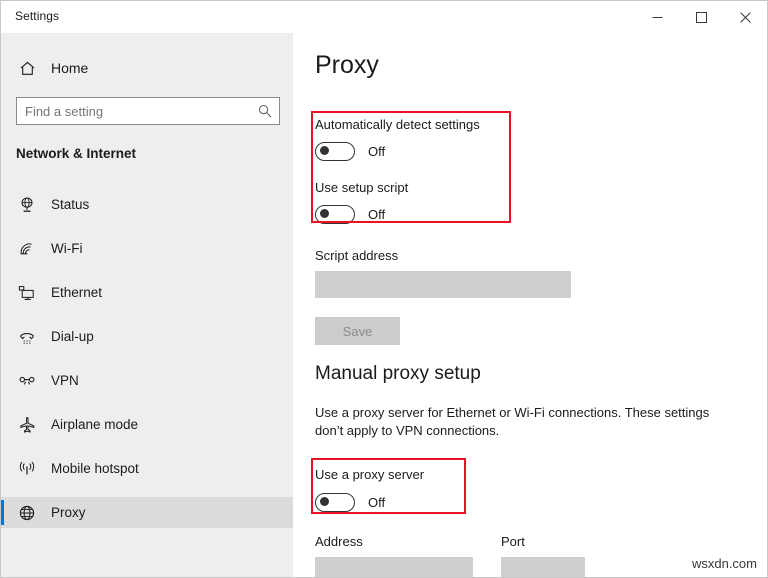 Image resolution: width=768 pixels, height=578 pixels. I want to click on globe-icon, so click(27, 513).